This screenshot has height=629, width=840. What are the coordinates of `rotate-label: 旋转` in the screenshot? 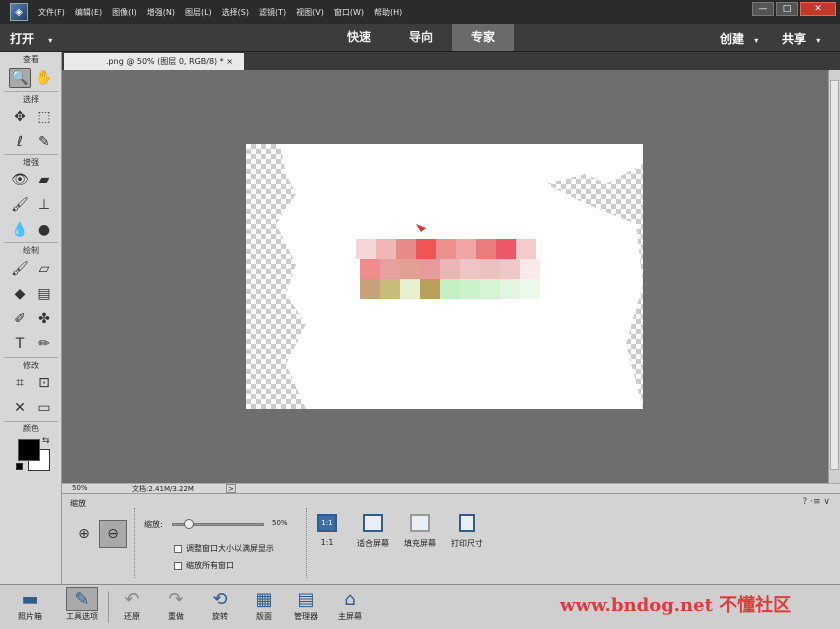 It's located at (220, 616).